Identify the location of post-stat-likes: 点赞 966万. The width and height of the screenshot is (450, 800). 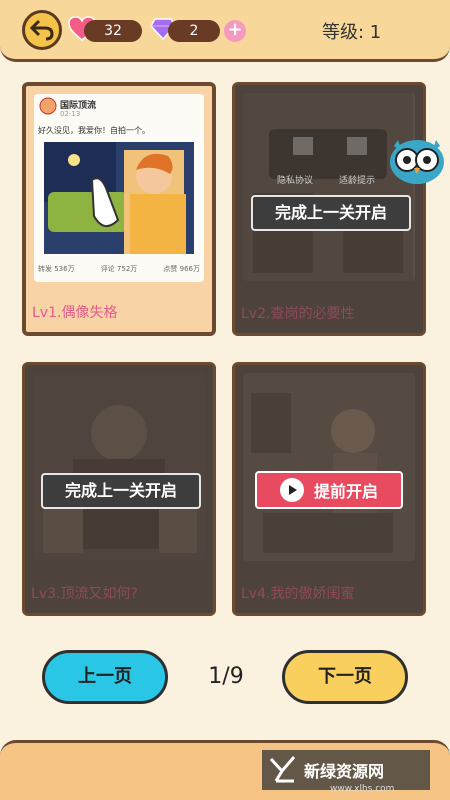
(181, 269).